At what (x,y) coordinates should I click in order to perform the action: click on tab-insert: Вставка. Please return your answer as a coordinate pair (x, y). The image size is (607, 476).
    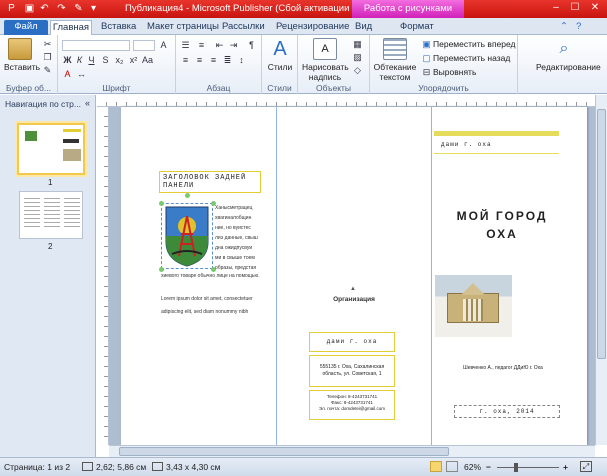
    Looking at the image, I should click on (118, 27).